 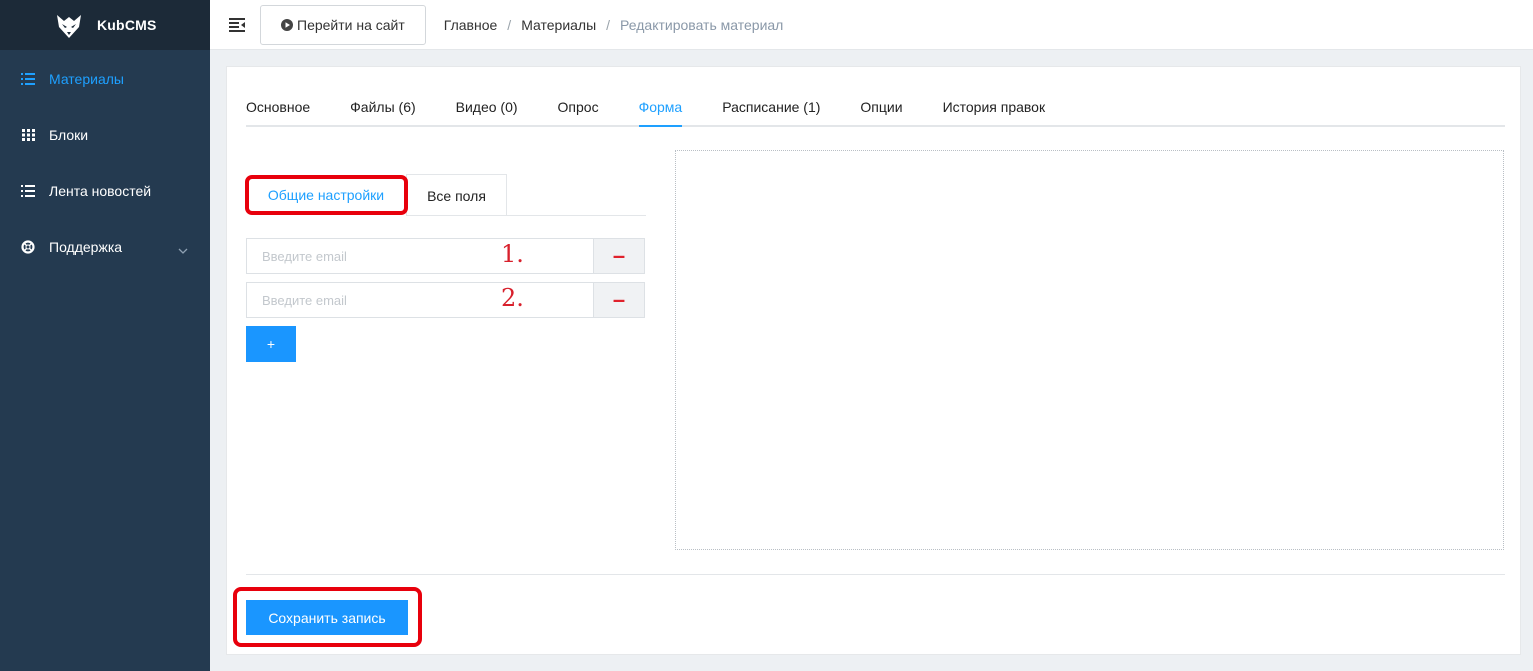 What do you see at coordinates (487, 107) in the screenshot?
I see `tab-video: Видео (0)` at bounding box center [487, 107].